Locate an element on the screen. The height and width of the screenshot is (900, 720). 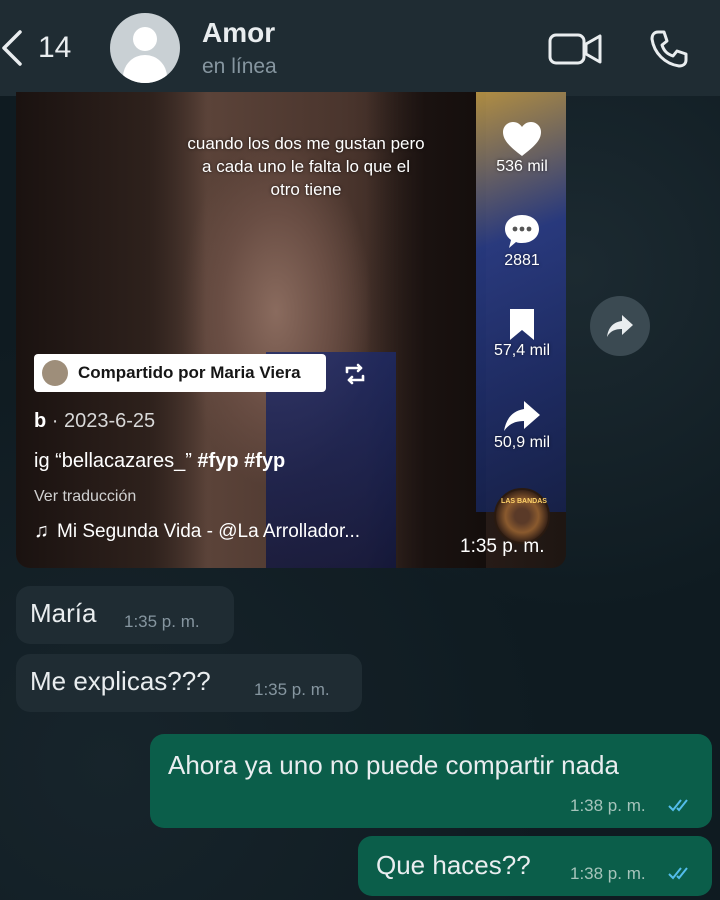
message-text: Que haces?? is located at coordinates (453, 865).